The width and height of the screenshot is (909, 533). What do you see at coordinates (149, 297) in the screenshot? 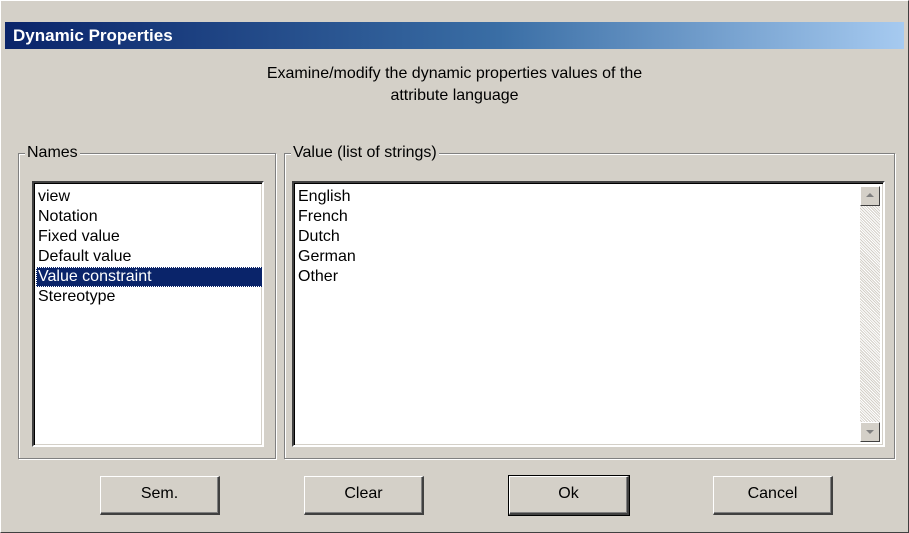
I see `names-item-stereotype: Stereotype` at bounding box center [149, 297].